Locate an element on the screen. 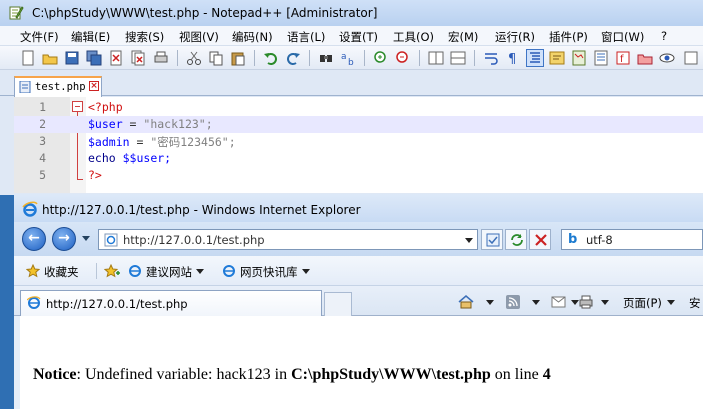 Image resolution: width=703 pixels, height=409 pixels. notepadpp-icon is located at coordinates (16, 13).